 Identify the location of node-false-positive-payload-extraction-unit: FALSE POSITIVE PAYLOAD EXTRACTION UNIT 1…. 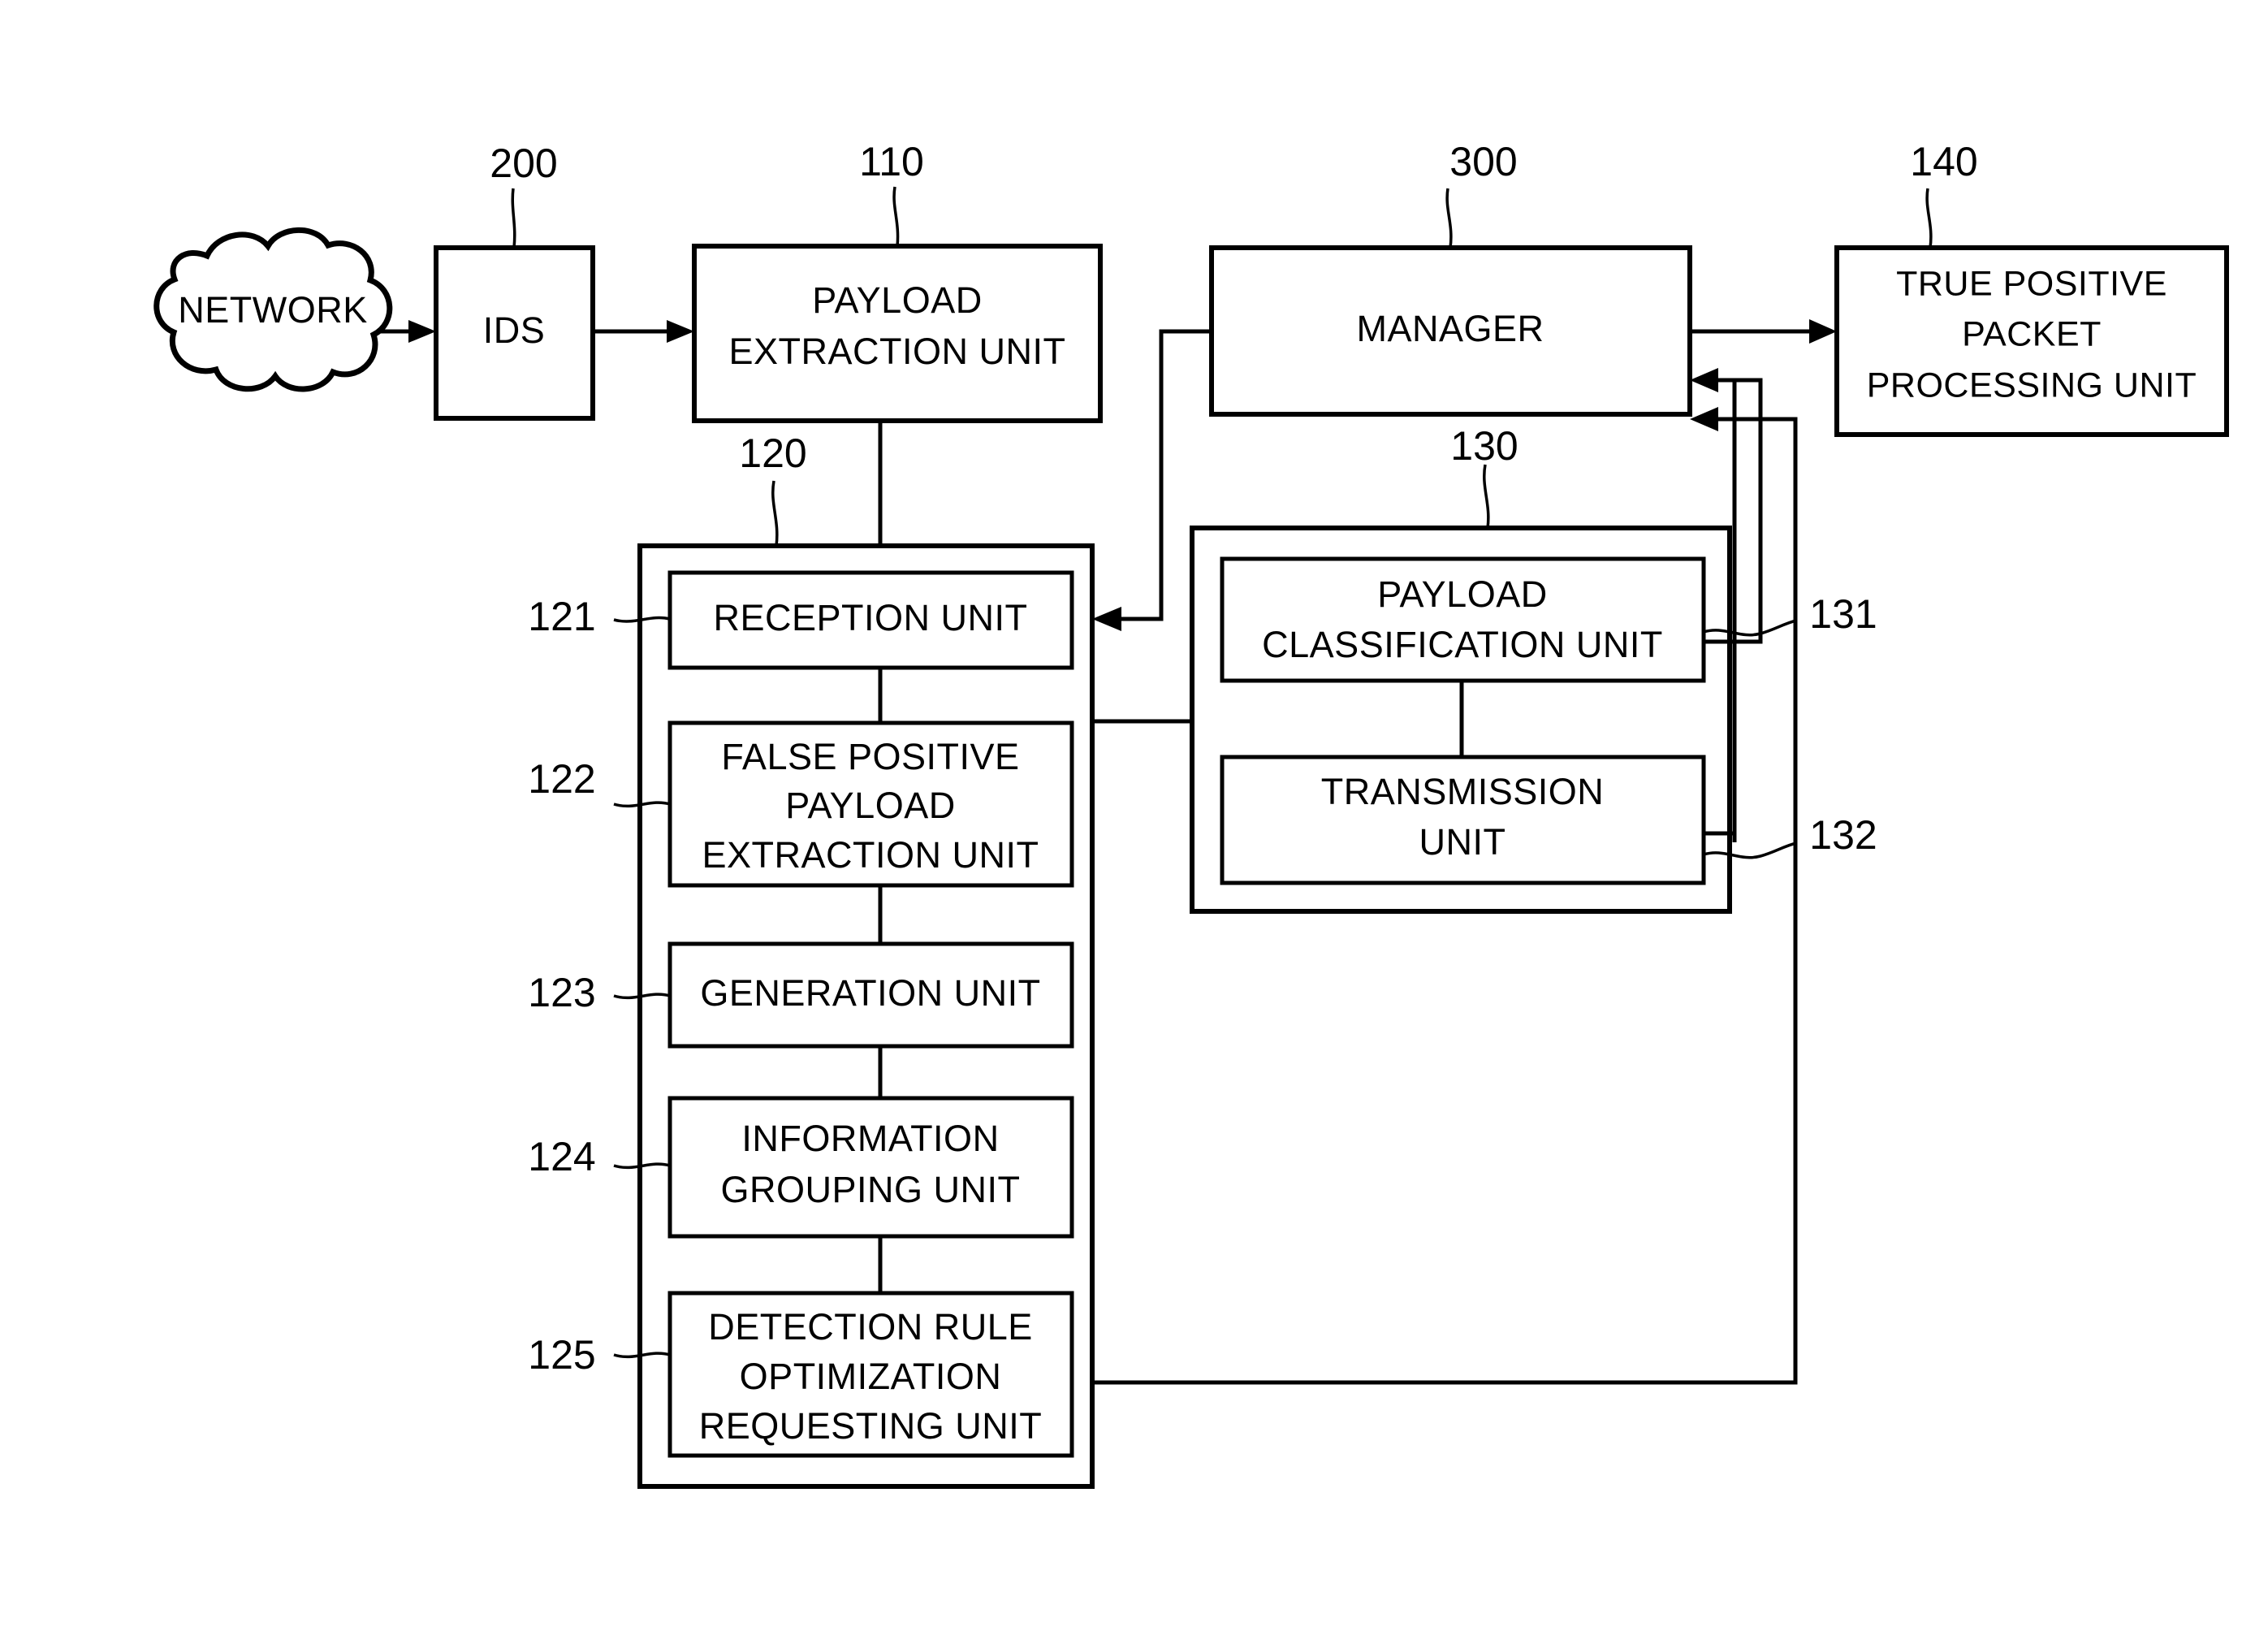
(801, 804).